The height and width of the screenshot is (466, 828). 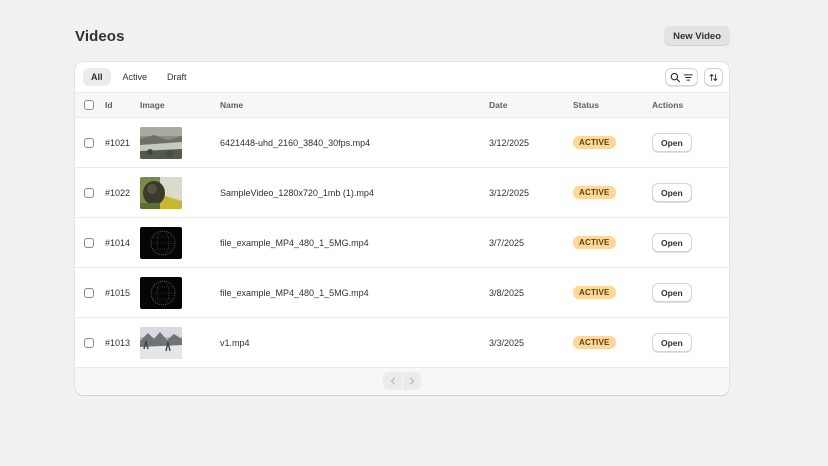 I want to click on table-row: #1013 v1.mp4 3/3/2025 ACTIVE Open, so click(x=402, y=343).